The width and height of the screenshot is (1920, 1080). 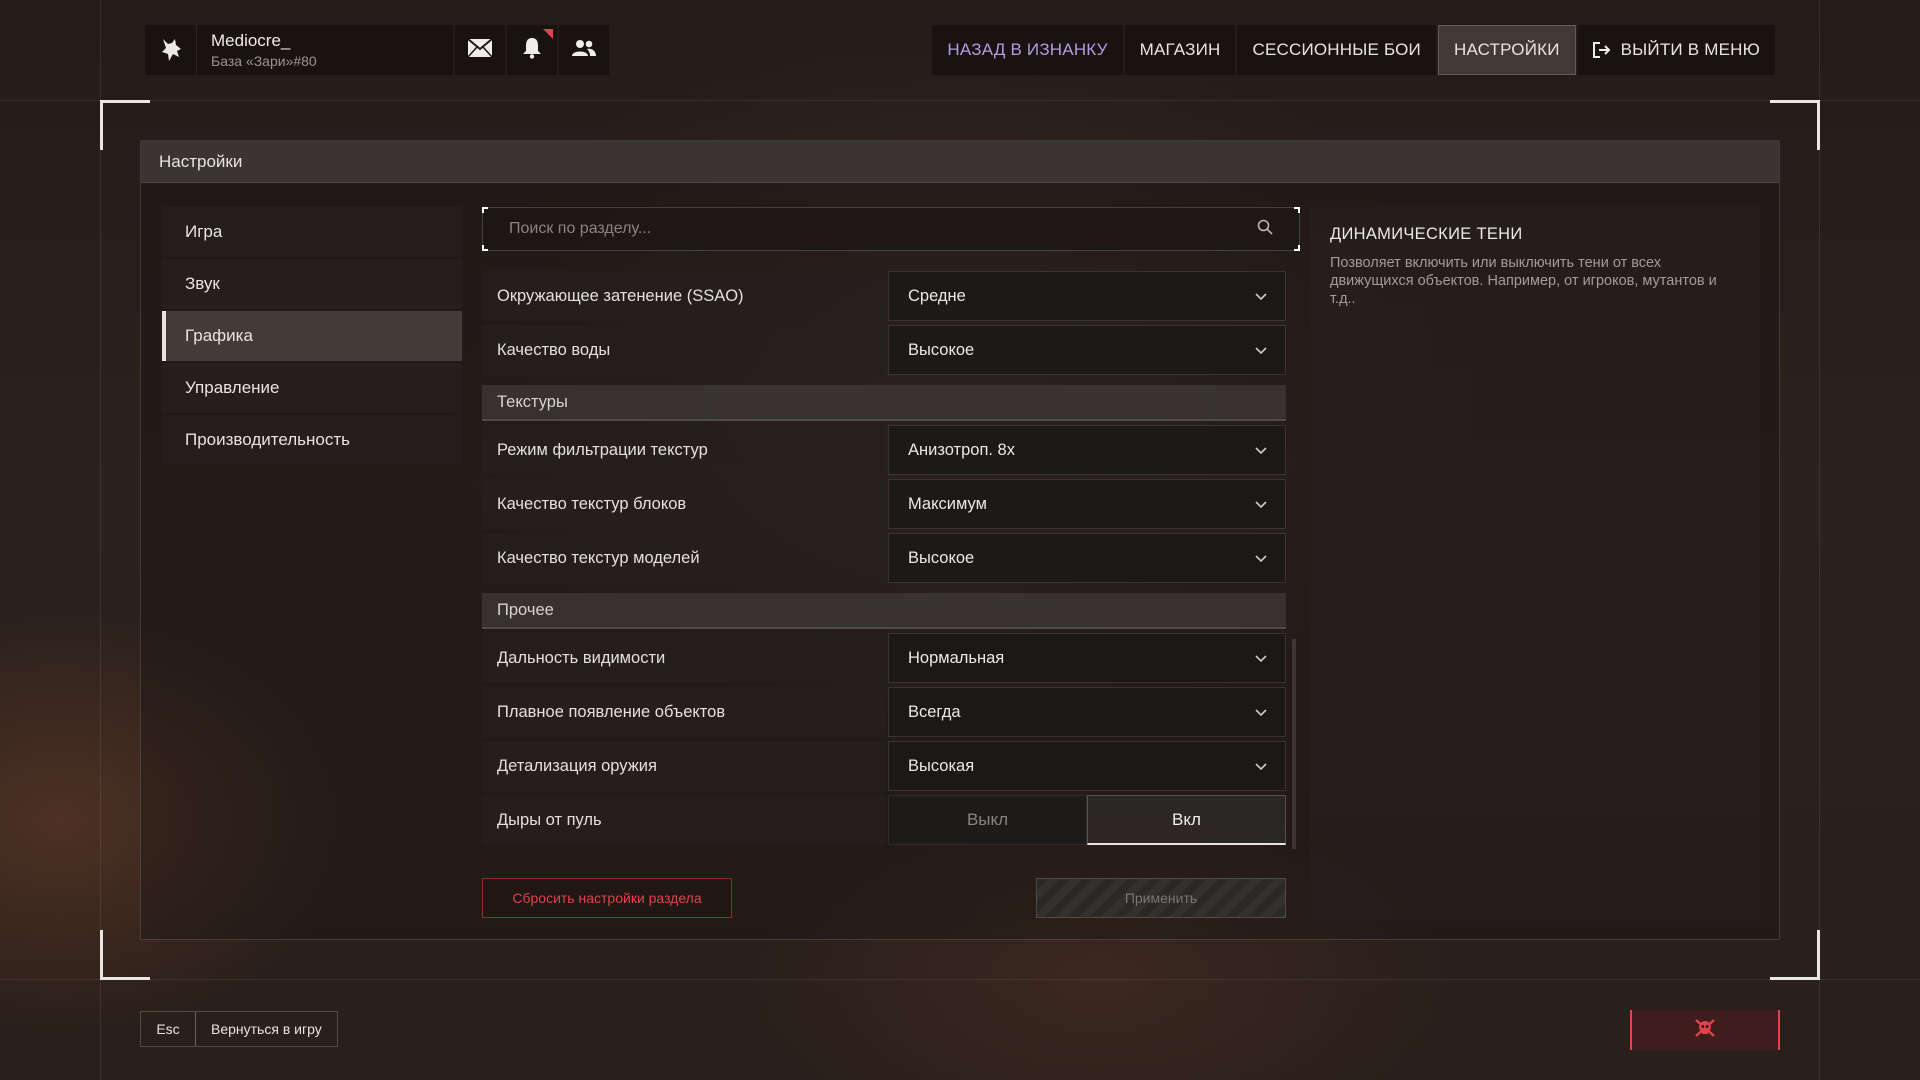 I want to click on setting-row-water: Качество воды Высокое, so click(x=884, y=350).